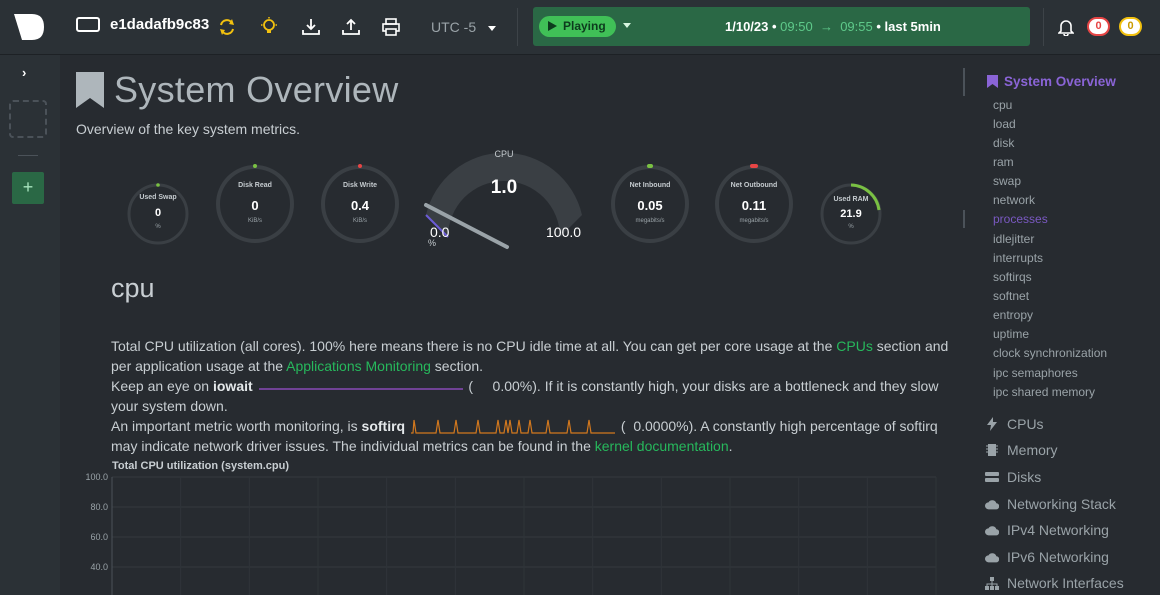  I want to click on gauge-unit: megabits/s, so click(650, 221).